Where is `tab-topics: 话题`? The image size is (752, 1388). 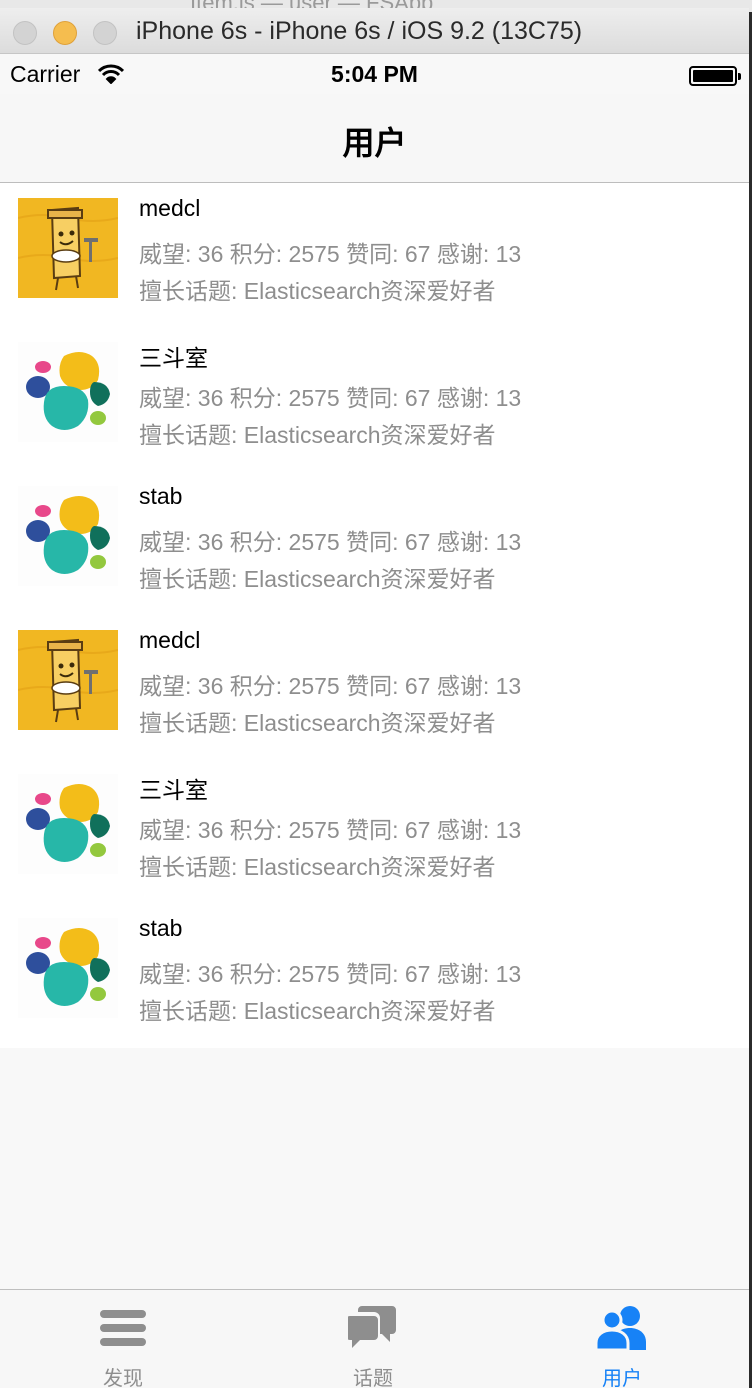
tab-topics: 话题 is located at coordinates (373, 1339).